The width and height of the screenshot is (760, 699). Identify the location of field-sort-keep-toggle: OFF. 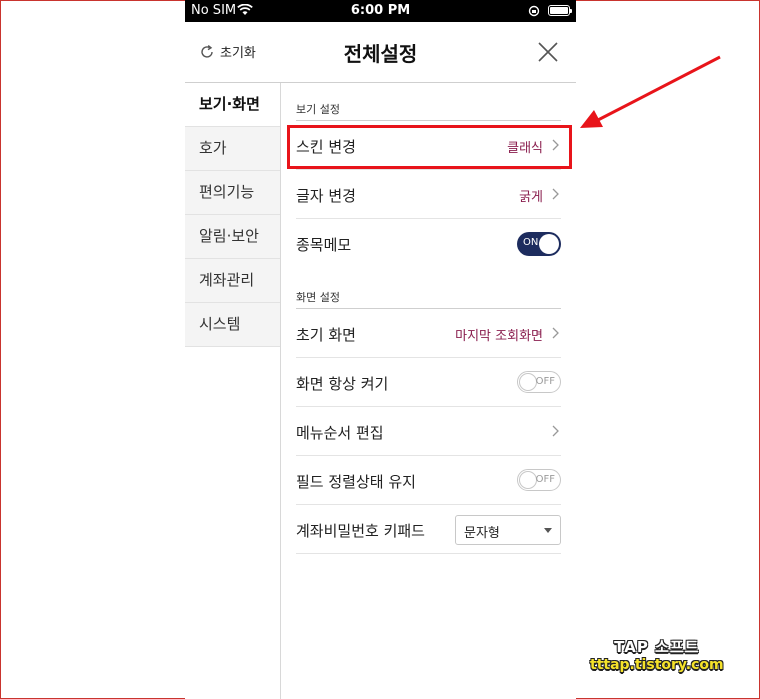
(539, 480).